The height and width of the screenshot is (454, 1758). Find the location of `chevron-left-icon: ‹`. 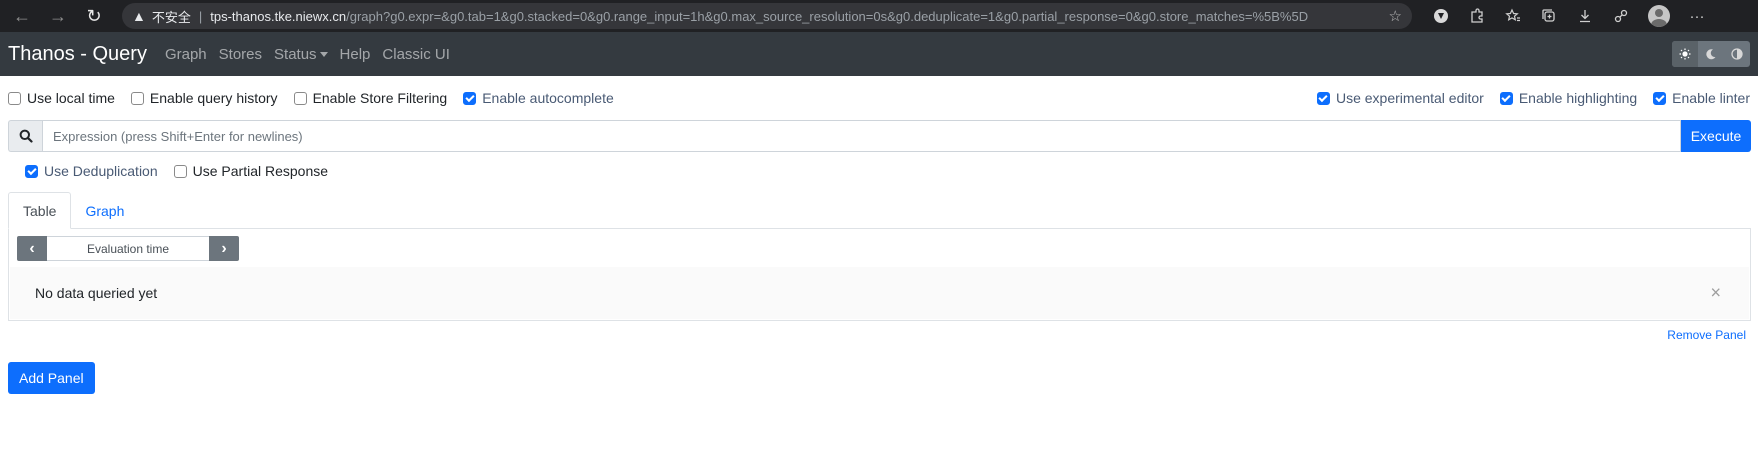

chevron-left-icon: ‹ is located at coordinates (32, 248).